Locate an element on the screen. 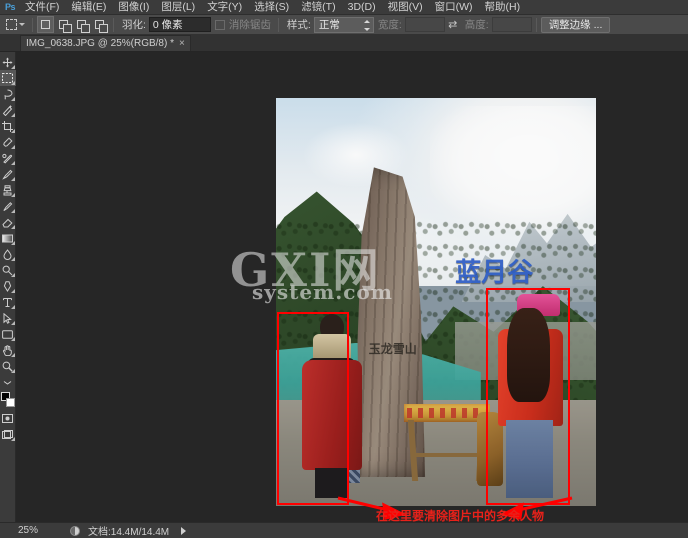 Image resolution: width=688 pixels, height=538 pixels. tools-panel is located at coordinates (8, 287).